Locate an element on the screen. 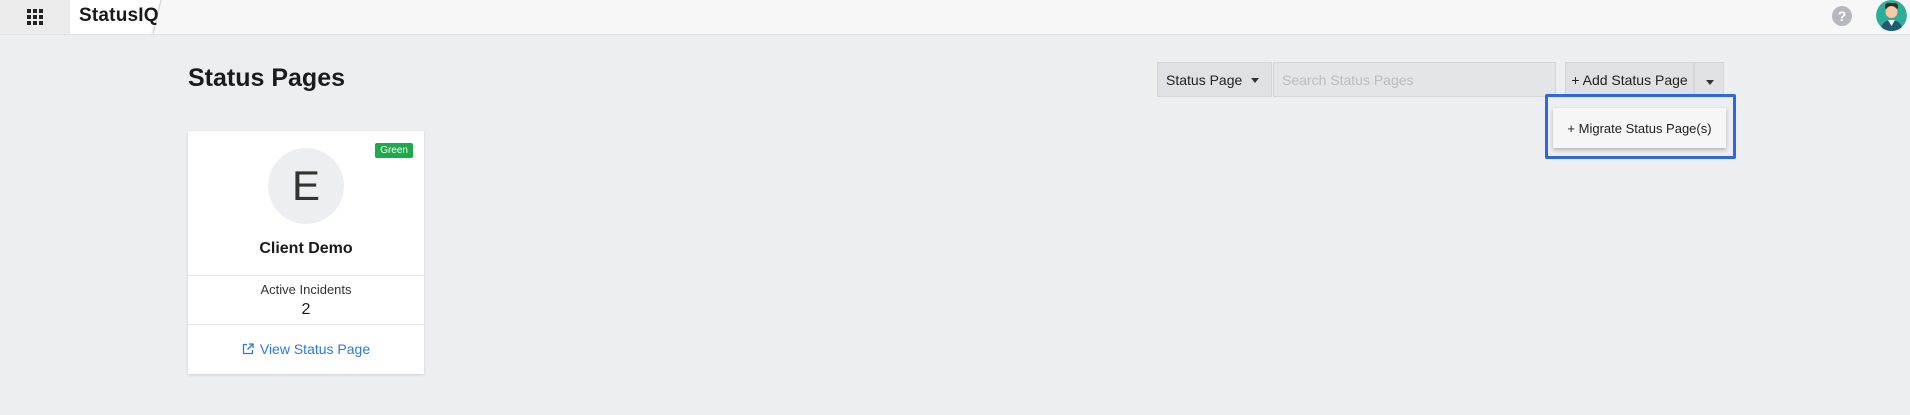  page-type-select-label: Status Page is located at coordinates (1204, 79).